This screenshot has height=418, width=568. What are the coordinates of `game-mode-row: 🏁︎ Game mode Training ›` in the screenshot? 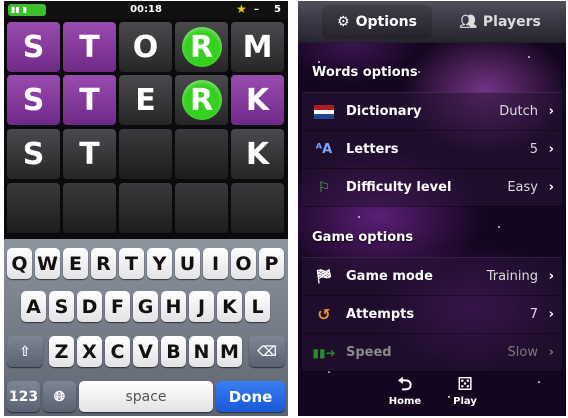 It's located at (432, 277).